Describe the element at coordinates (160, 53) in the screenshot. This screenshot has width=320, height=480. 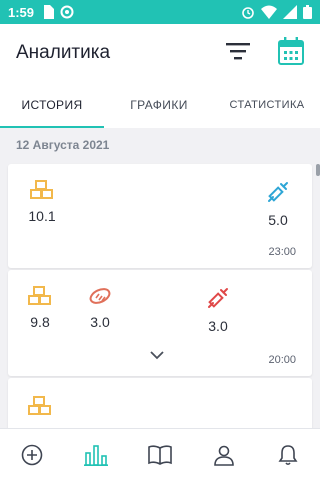
I see `app-header: Аналитика` at that location.